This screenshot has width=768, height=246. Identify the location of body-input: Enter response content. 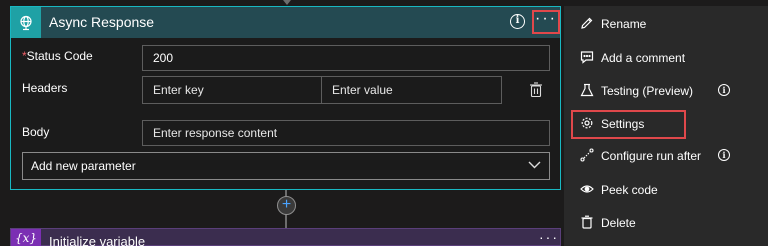
(346, 133).